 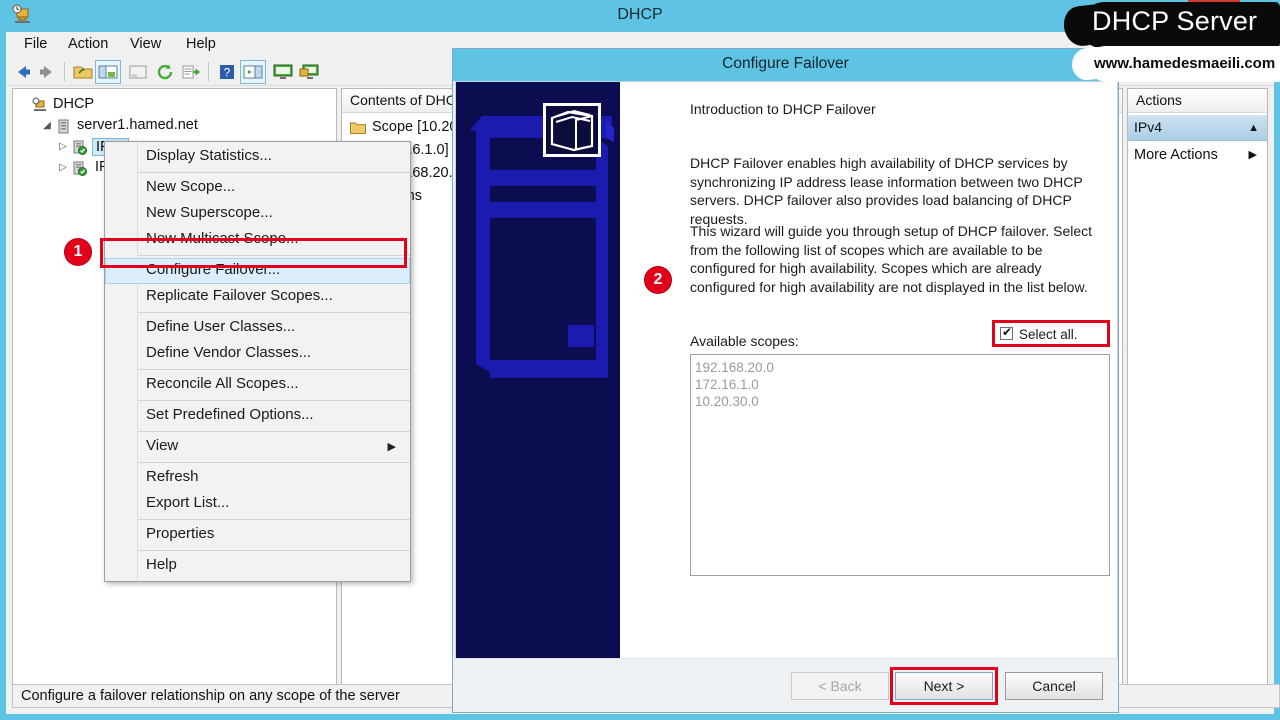 What do you see at coordinates (108, 72) in the screenshot?
I see `show-hide-console-tree-icon` at bounding box center [108, 72].